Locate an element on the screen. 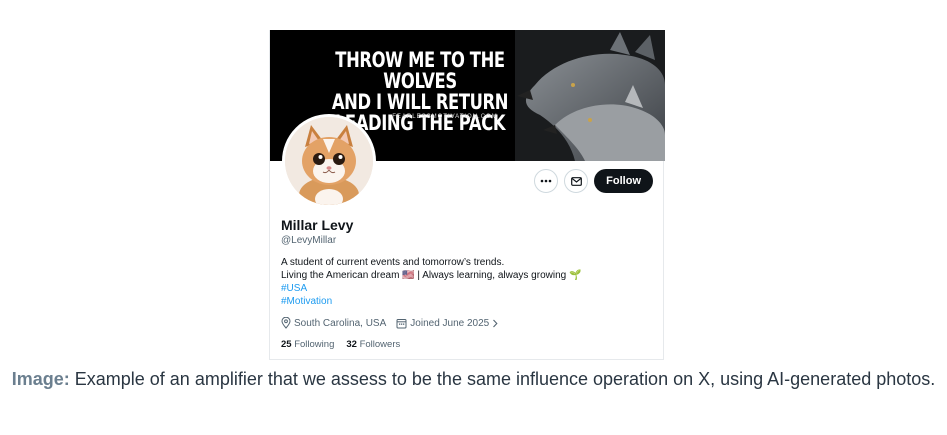  bio-text: Living the American dream is located at coordinates (340, 275).